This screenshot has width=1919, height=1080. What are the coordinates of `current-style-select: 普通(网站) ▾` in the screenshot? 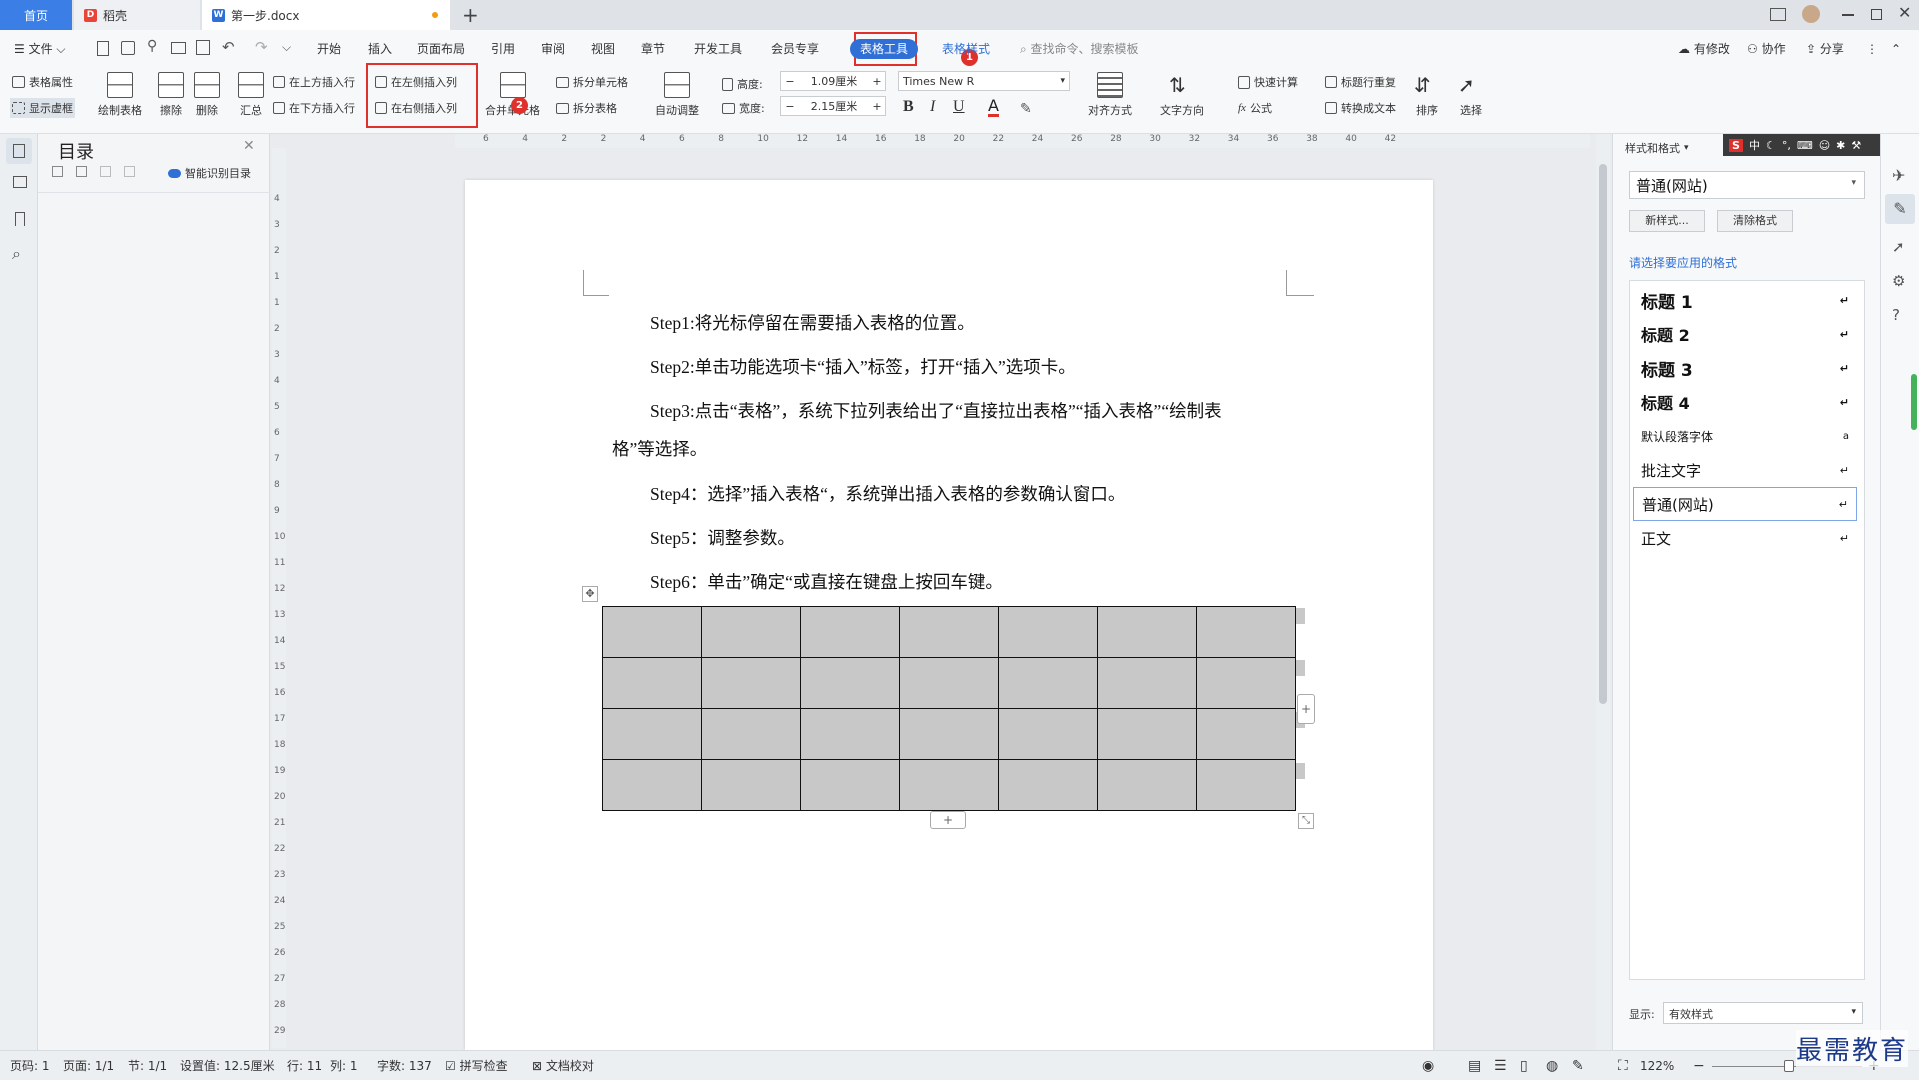 It's located at (1747, 185).